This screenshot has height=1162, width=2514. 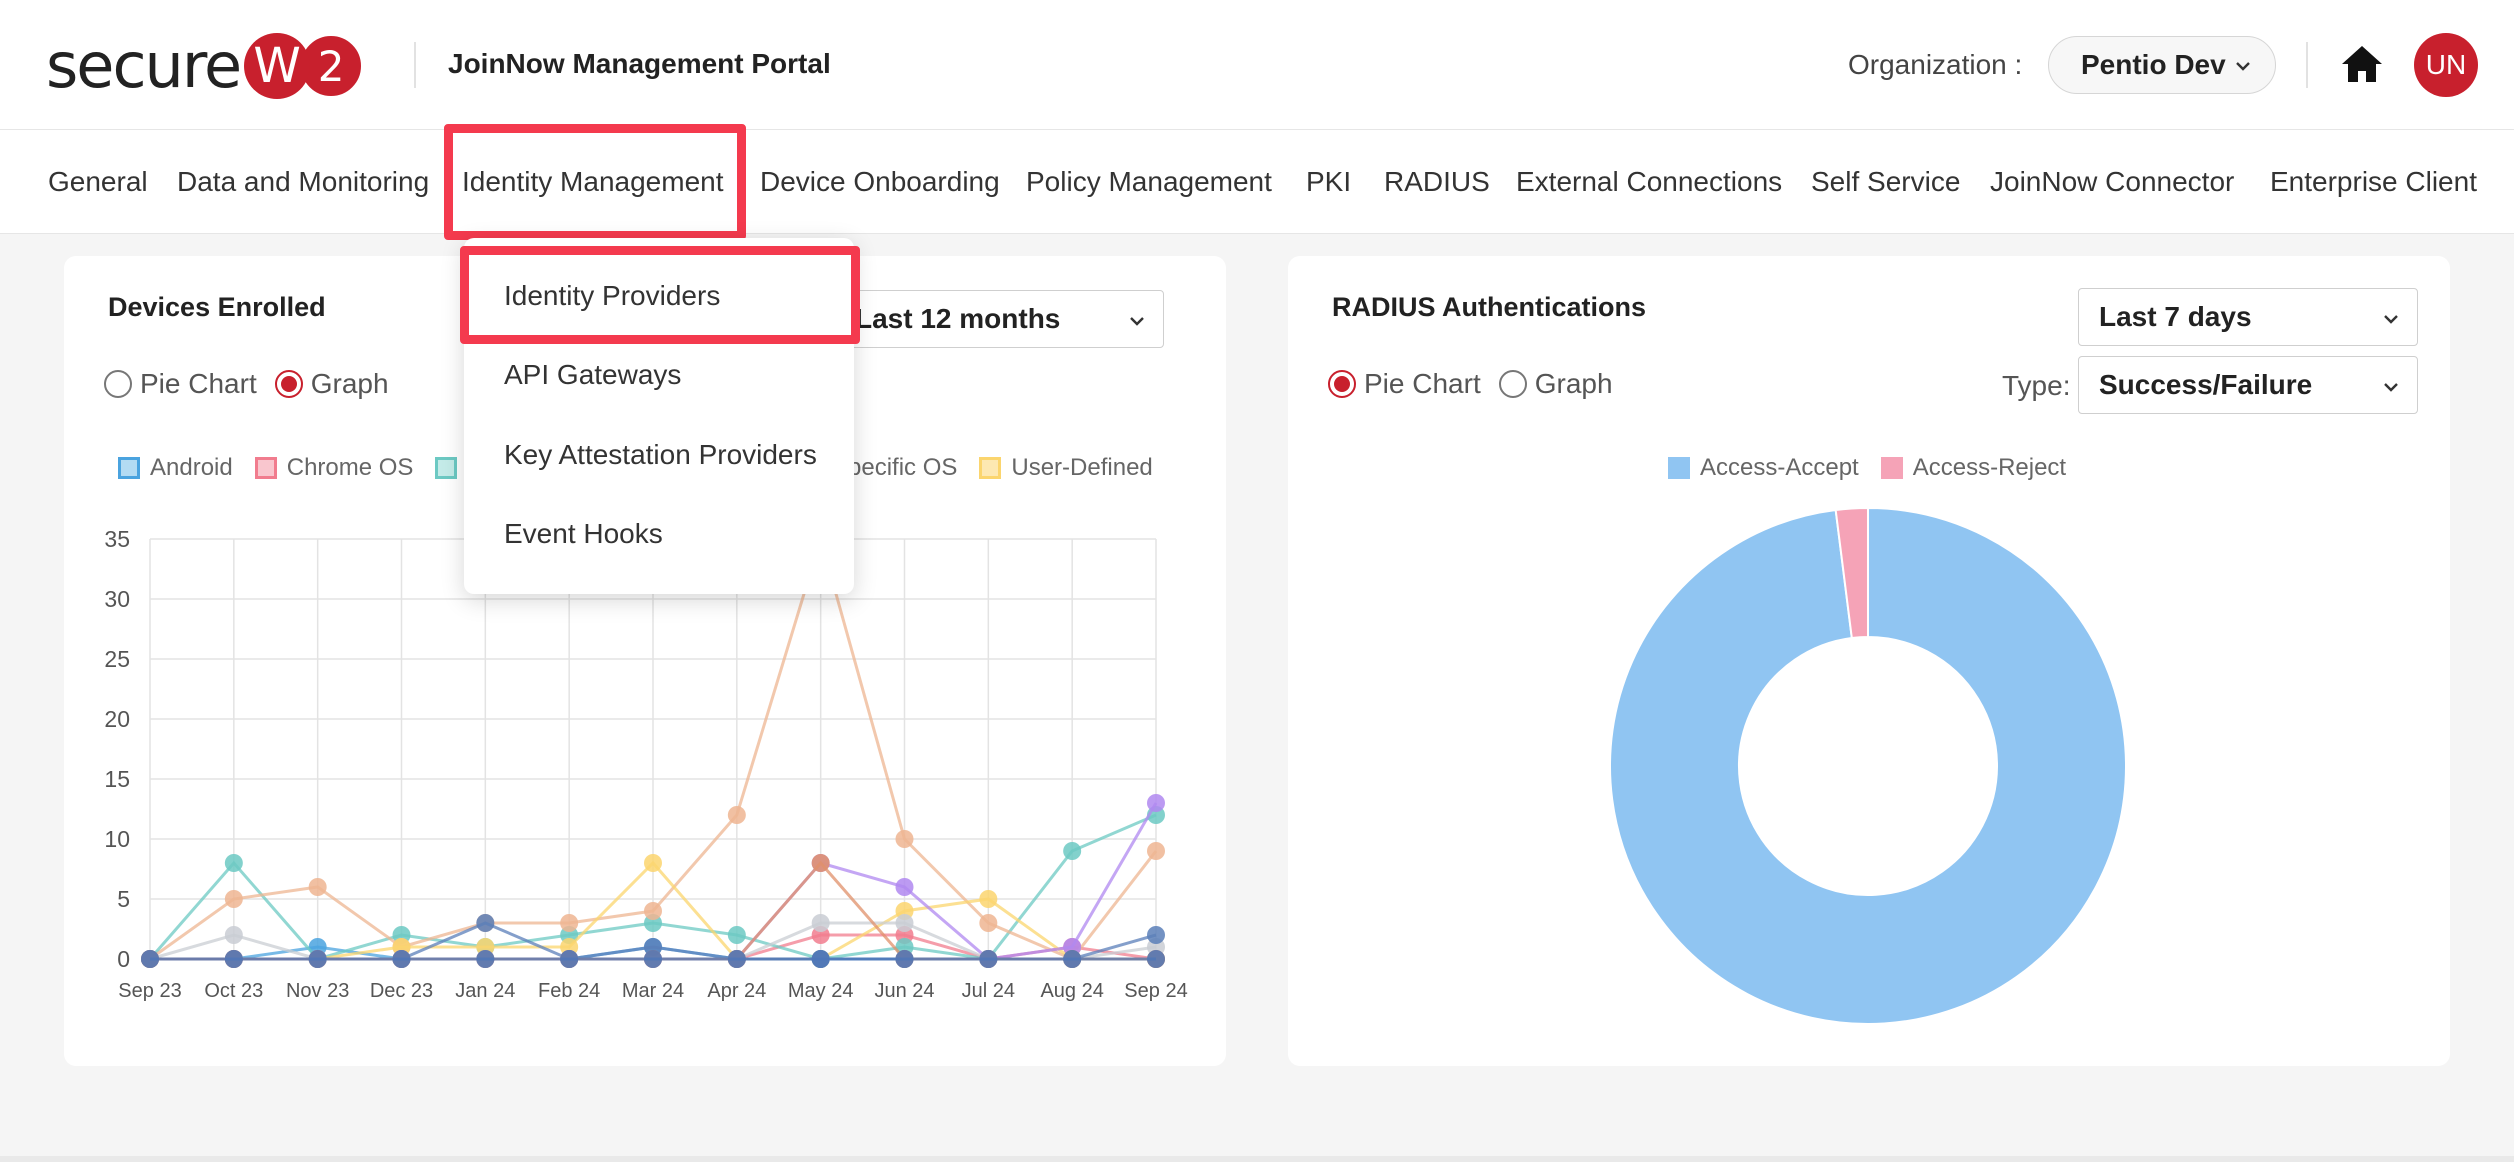 What do you see at coordinates (233, 991) in the screenshot?
I see `x-tick-label: Oct 23` at bounding box center [233, 991].